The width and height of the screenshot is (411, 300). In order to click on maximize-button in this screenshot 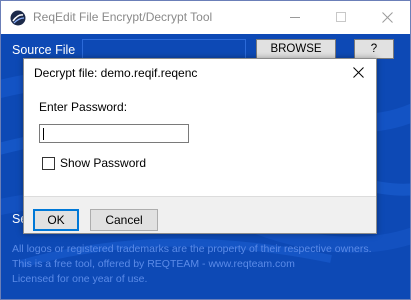, I will do `click(342, 18)`.